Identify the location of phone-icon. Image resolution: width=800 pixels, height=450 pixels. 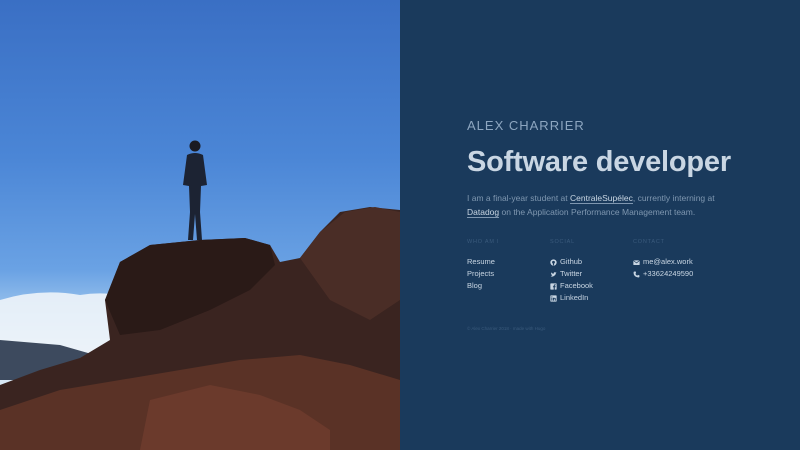
(636, 274).